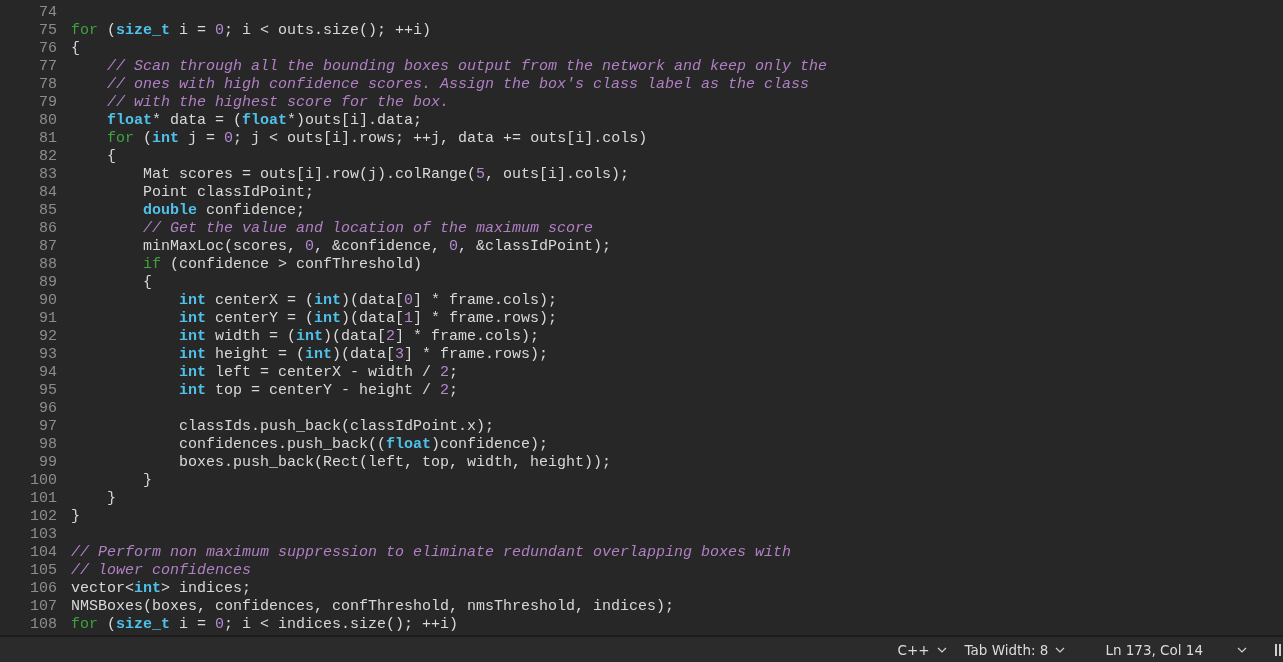 The width and height of the screenshot is (1283, 662). What do you see at coordinates (43, 625) in the screenshot?
I see `line-number: 108` at bounding box center [43, 625].